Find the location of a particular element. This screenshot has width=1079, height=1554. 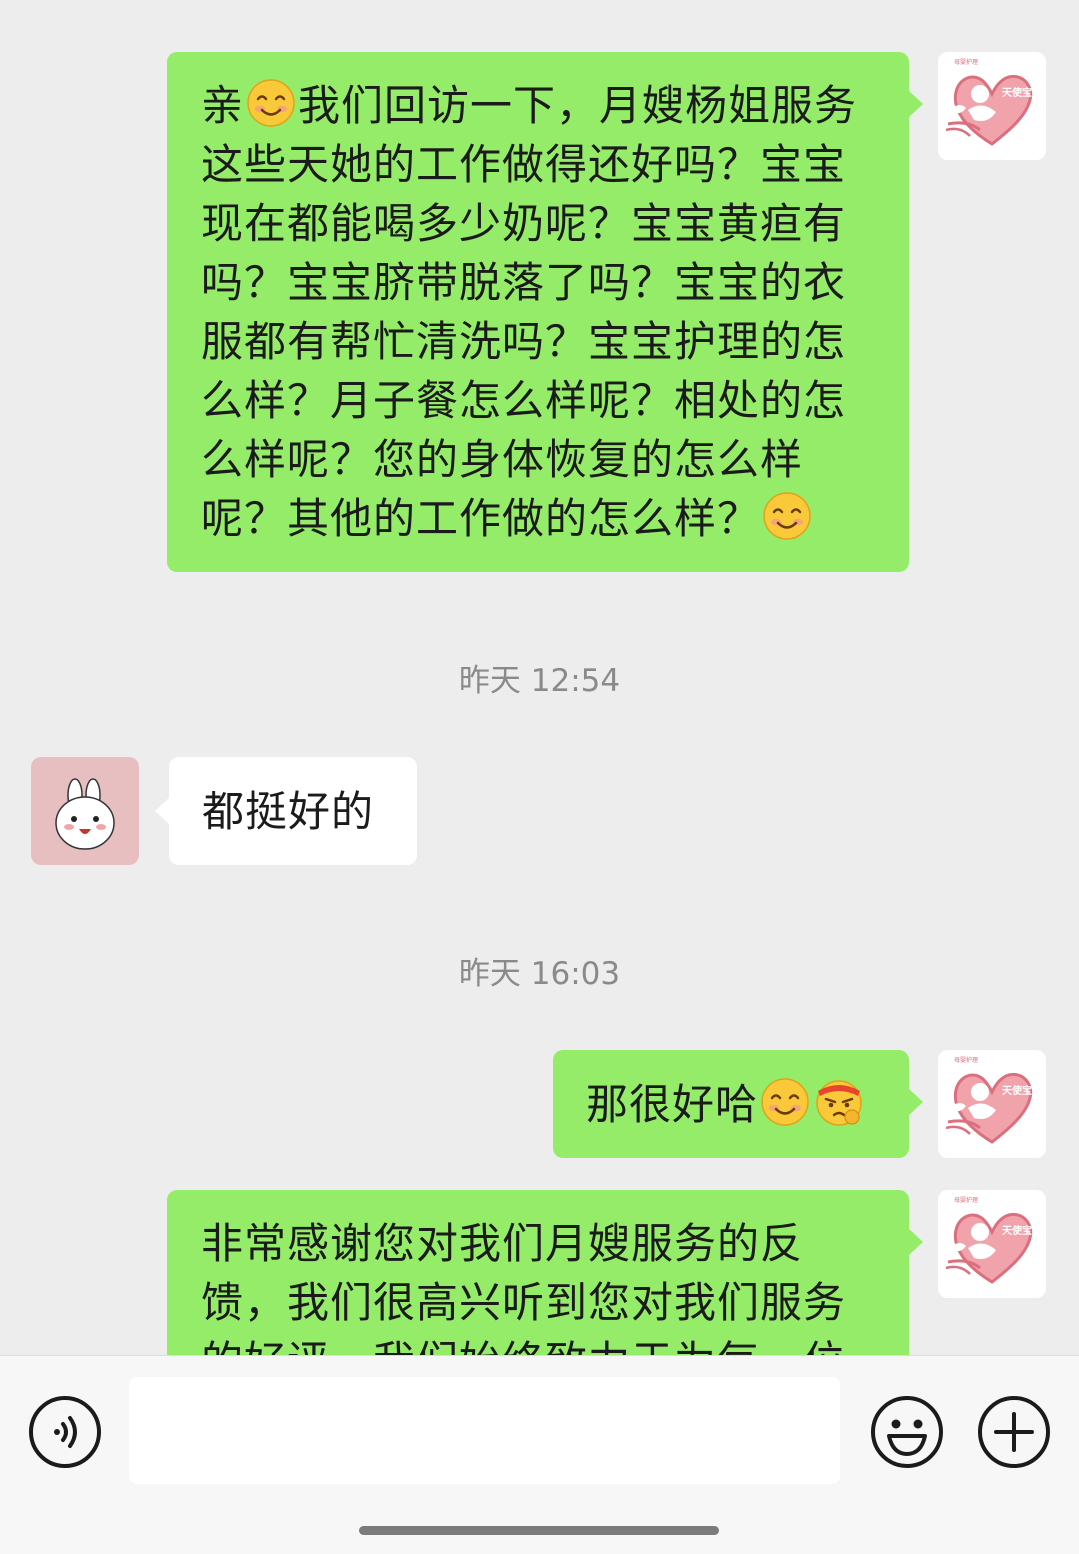

voice-icon is located at coordinates (65, 1432).